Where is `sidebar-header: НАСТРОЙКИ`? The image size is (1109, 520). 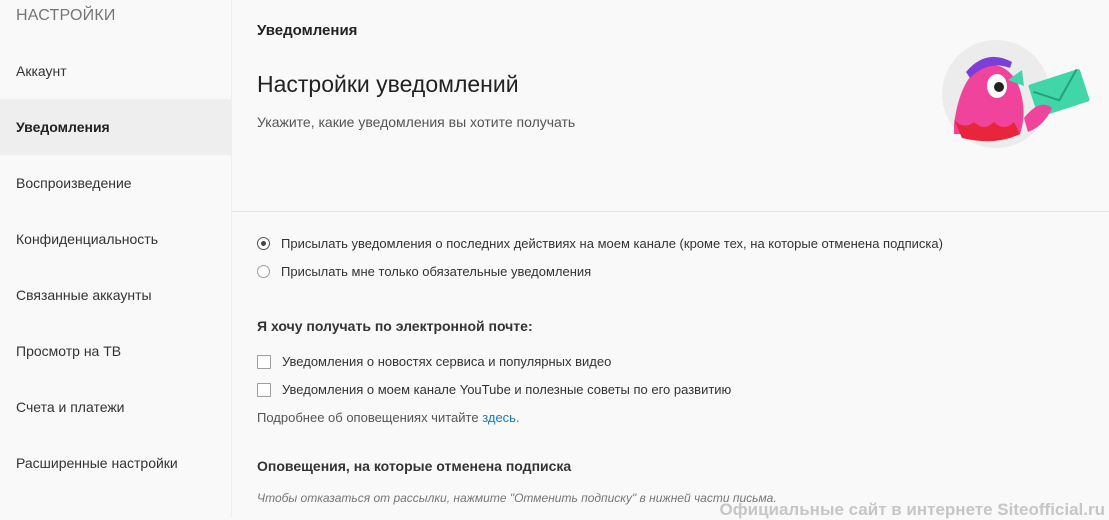
sidebar-header: НАСТРОЙКИ is located at coordinates (66, 15).